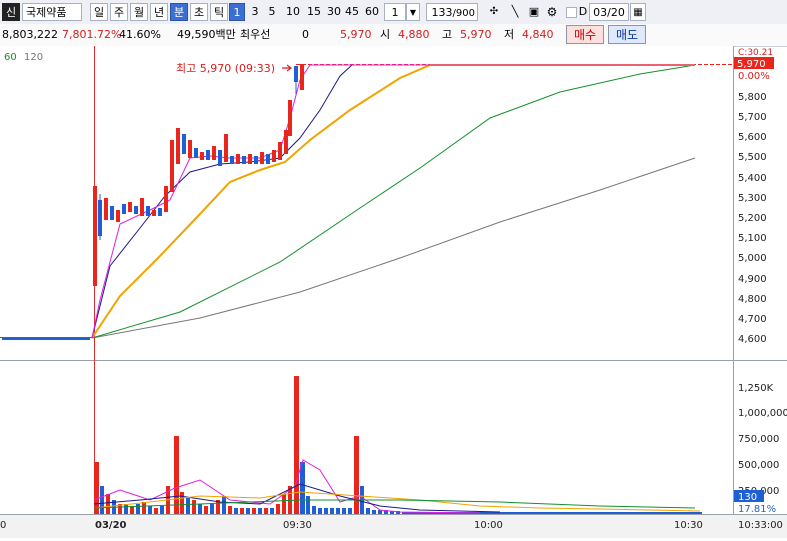  What do you see at coordinates (99, 12) in the screenshot?
I see `period-day-button: 일` at bounding box center [99, 12].